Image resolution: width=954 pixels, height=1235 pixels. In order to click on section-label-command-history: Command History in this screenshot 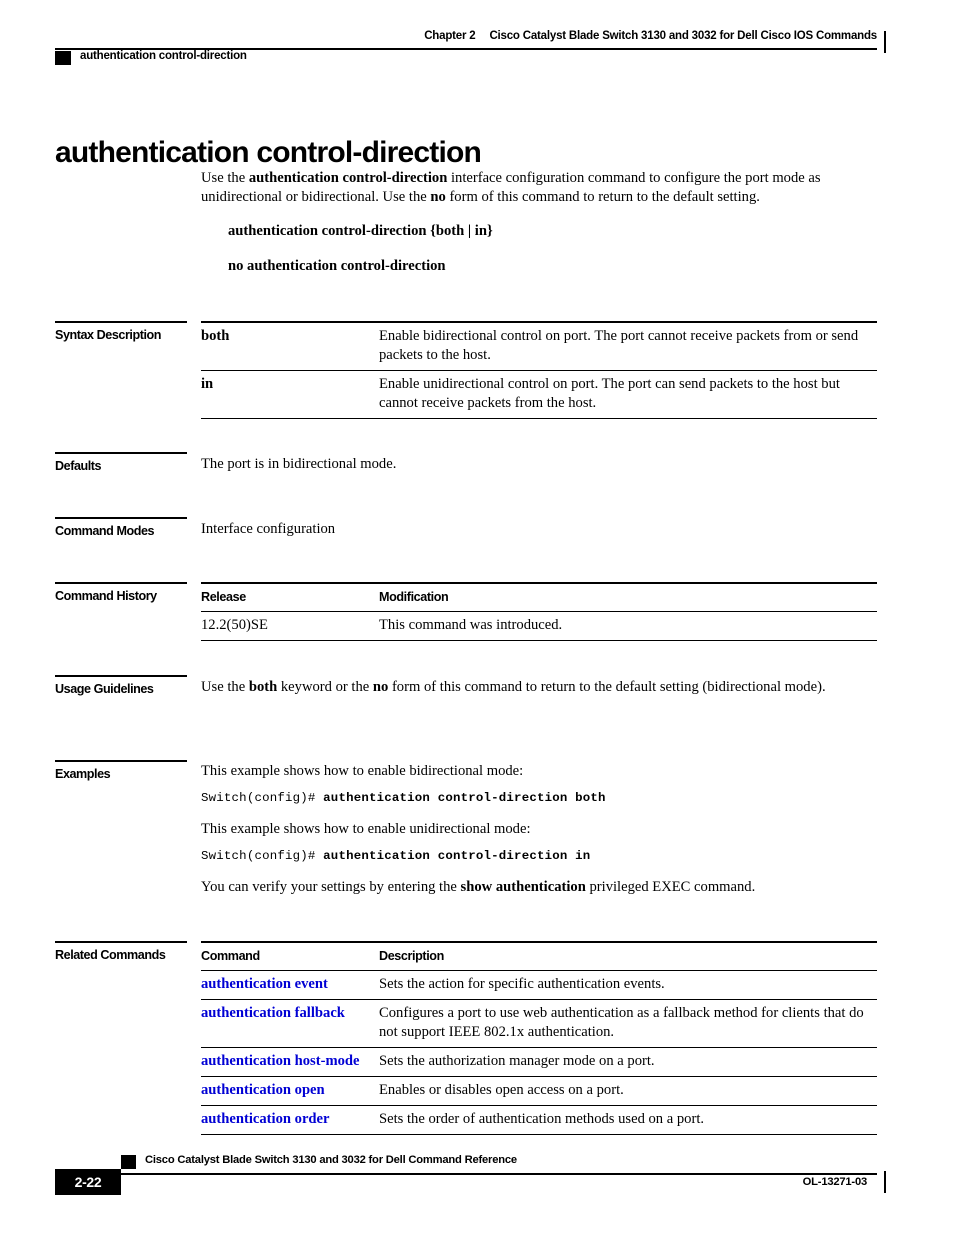, I will do `click(121, 592)`.